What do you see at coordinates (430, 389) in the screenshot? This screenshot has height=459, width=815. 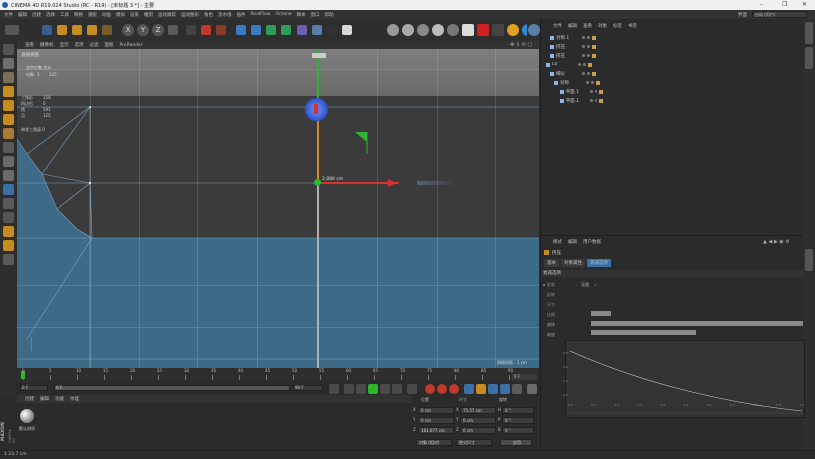 I see `record-icon` at bounding box center [430, 389].